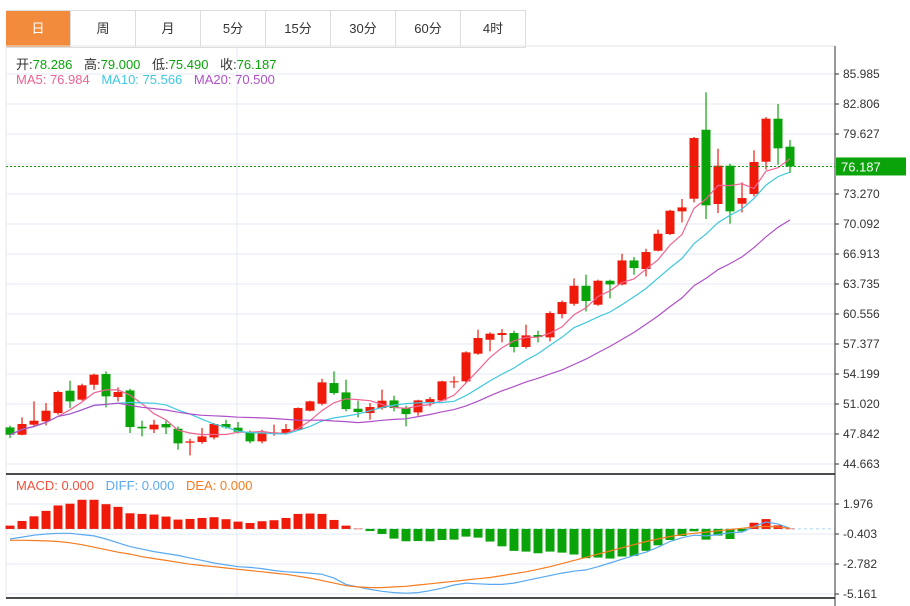  I want to click on y-tick-label: 70.092, so click(861, 224).